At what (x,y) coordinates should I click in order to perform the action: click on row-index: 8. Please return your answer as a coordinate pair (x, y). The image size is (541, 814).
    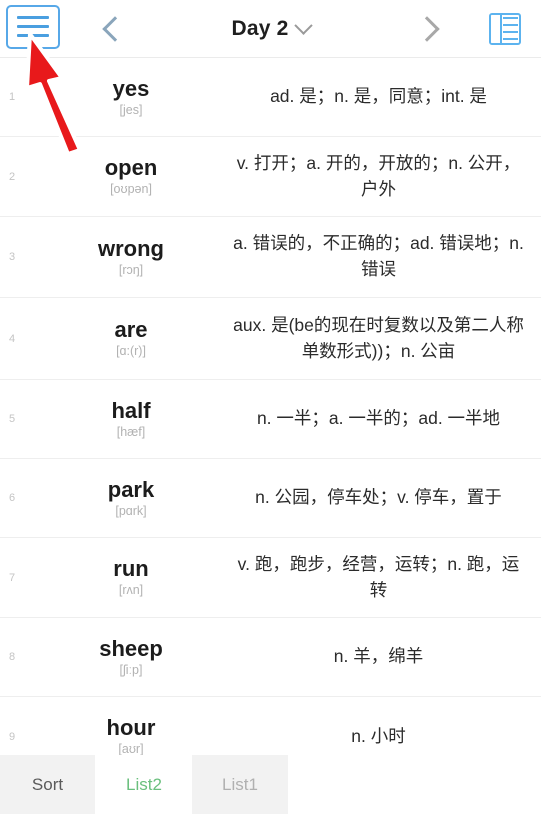
    Looking at the image, I should click on (12, 657).